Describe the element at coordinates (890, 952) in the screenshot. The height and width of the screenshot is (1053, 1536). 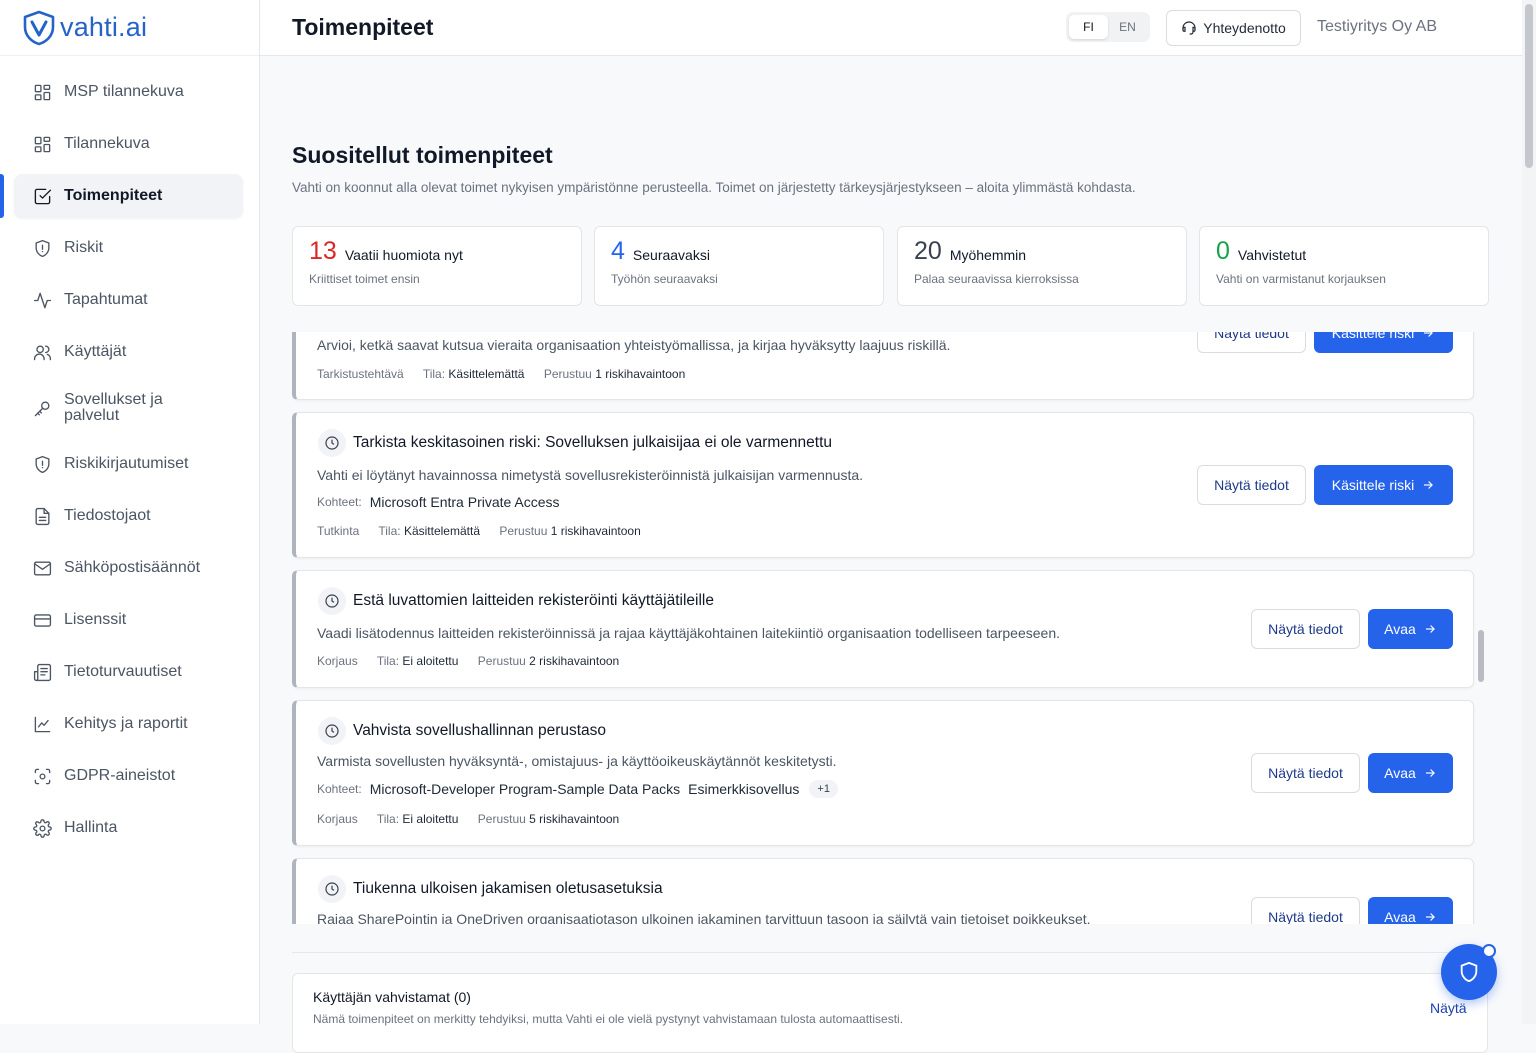
I see `divider` at that location.